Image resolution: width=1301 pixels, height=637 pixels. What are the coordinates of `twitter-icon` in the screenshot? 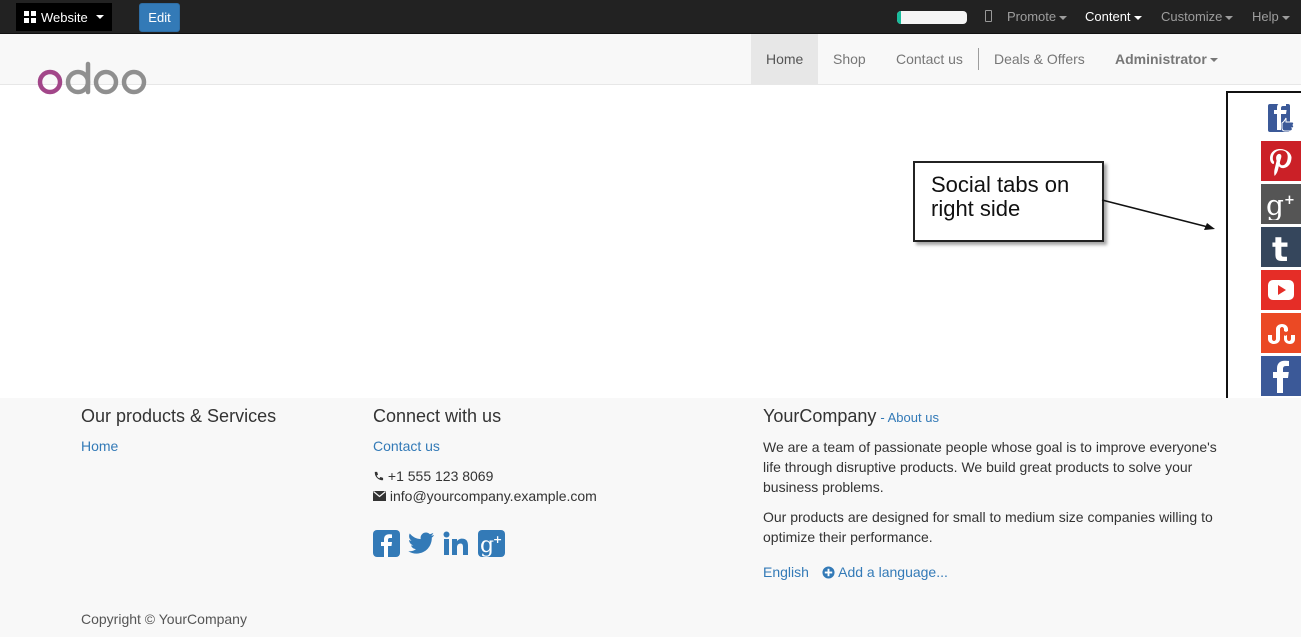 It's located at (421, 543).